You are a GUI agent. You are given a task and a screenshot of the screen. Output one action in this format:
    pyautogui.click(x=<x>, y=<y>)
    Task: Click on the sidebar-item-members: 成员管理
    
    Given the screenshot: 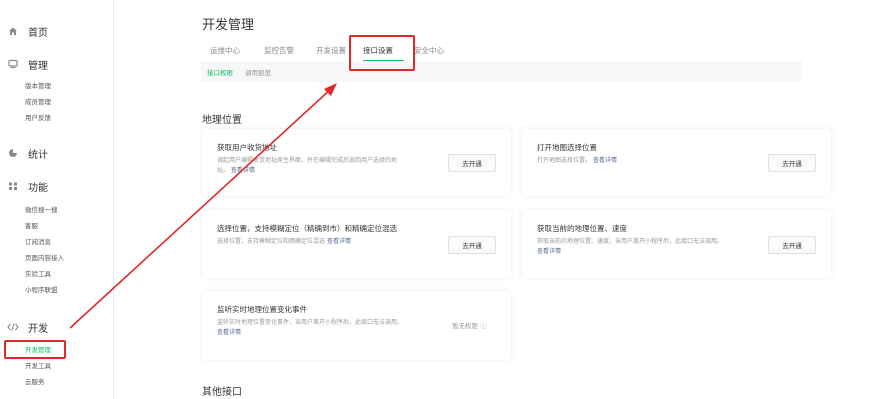 What is the action you would take?
    pyautogui.click(x=69, y=102)
    